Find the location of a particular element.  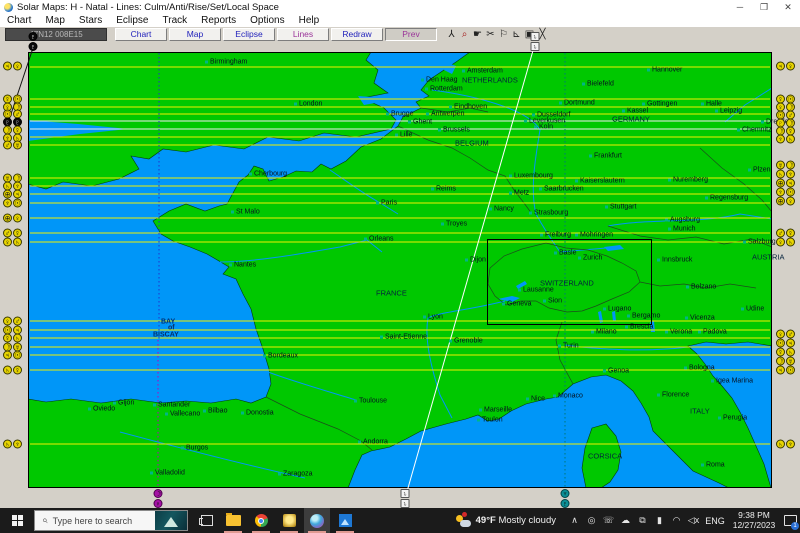

zoom-icon: ⌕ is located at coordinates (464, 34).